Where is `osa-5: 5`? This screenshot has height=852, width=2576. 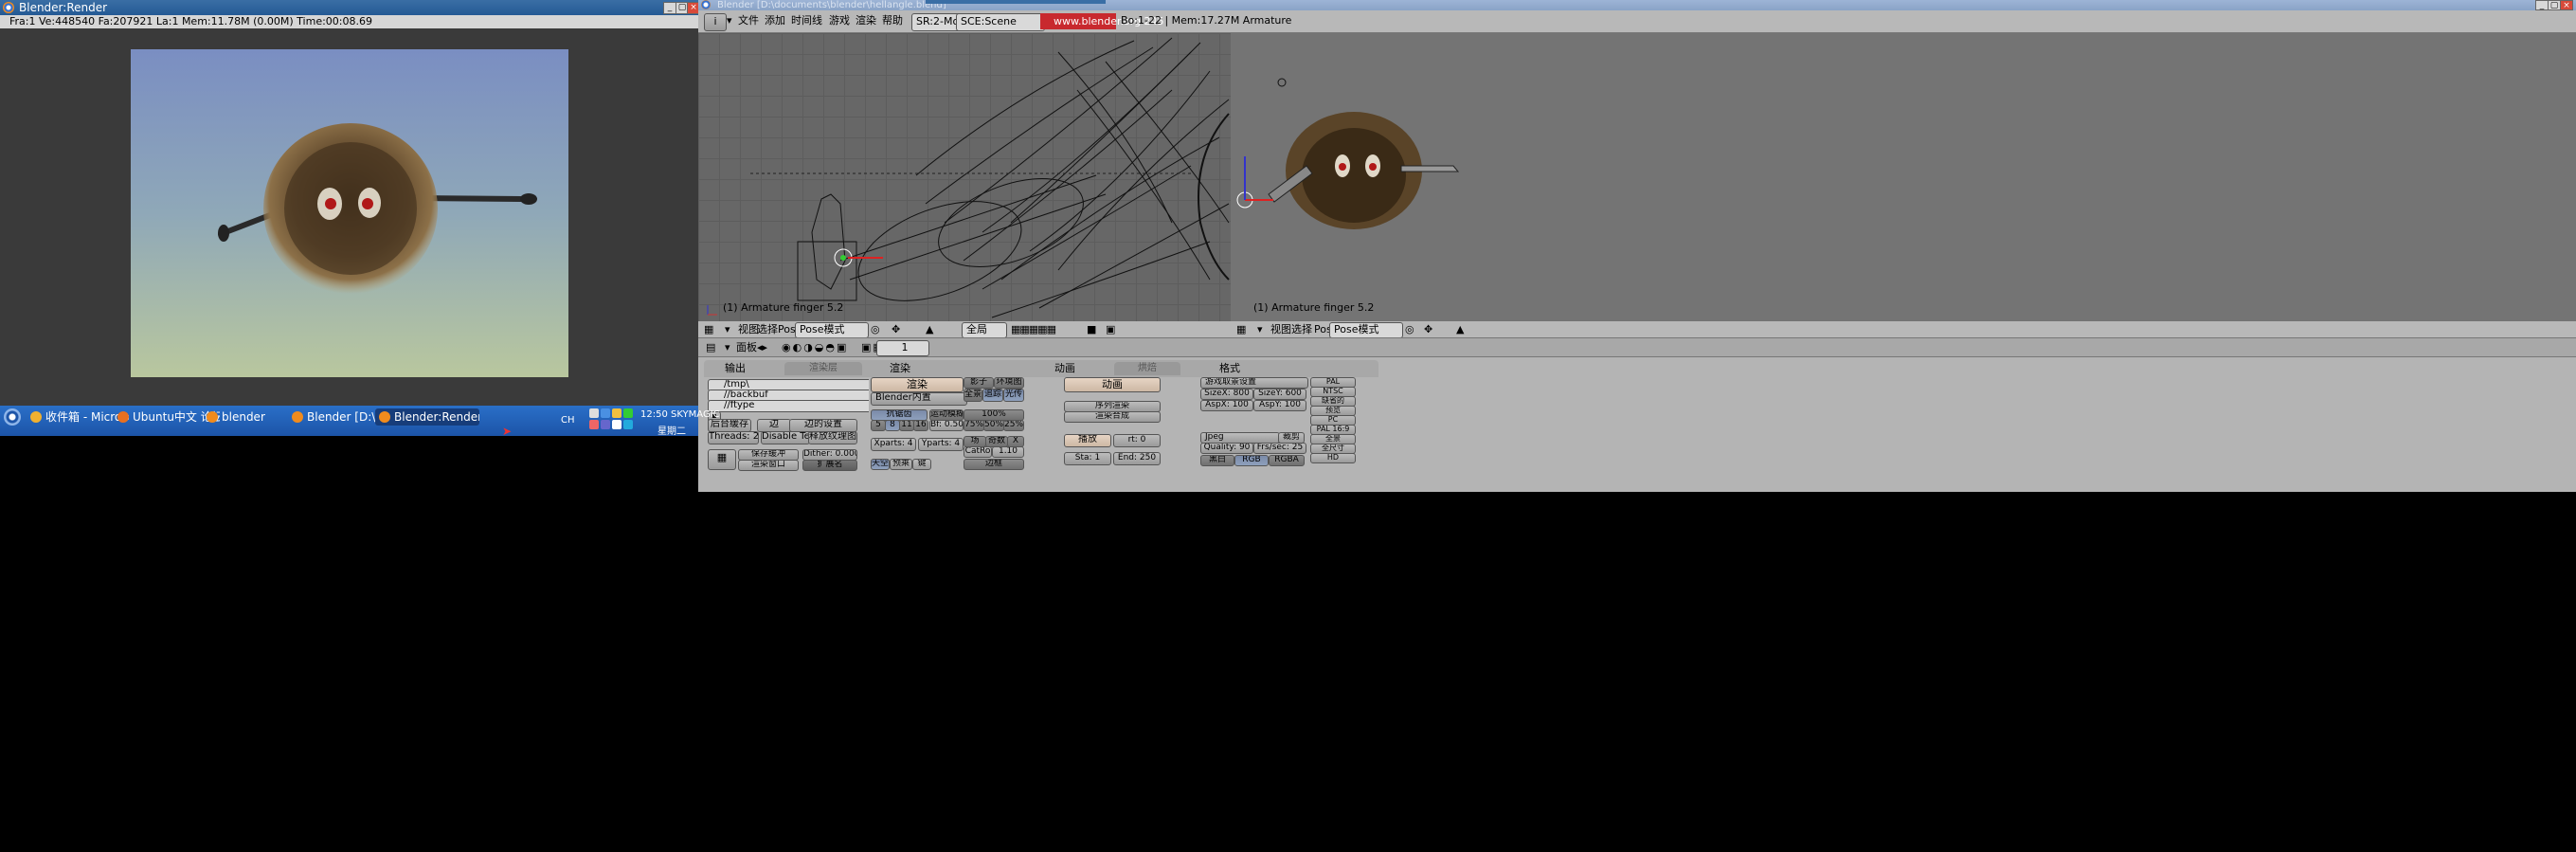
osa-5: 5 is located at coordinates (878, 425).